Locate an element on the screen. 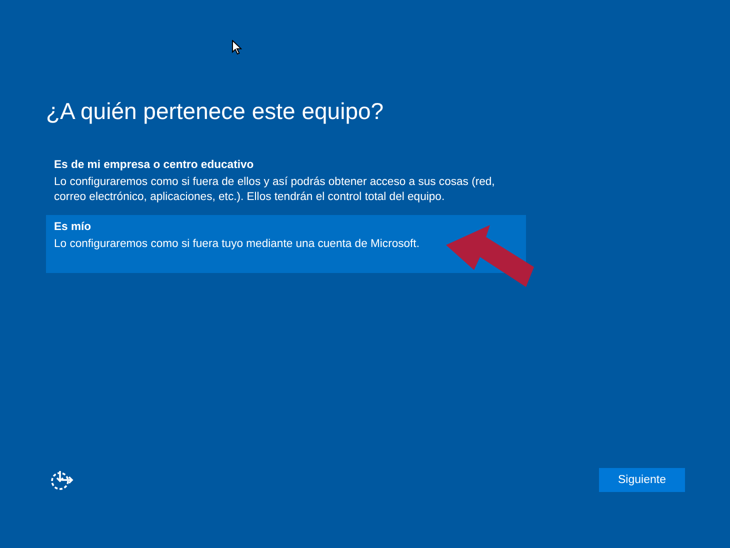 This screenshot has width=730, height=548. option-item: Es mío Lo configuraremos como si fuera tuyo mediante una cuenta de Microsoft. is located at coordinates (286, 244).